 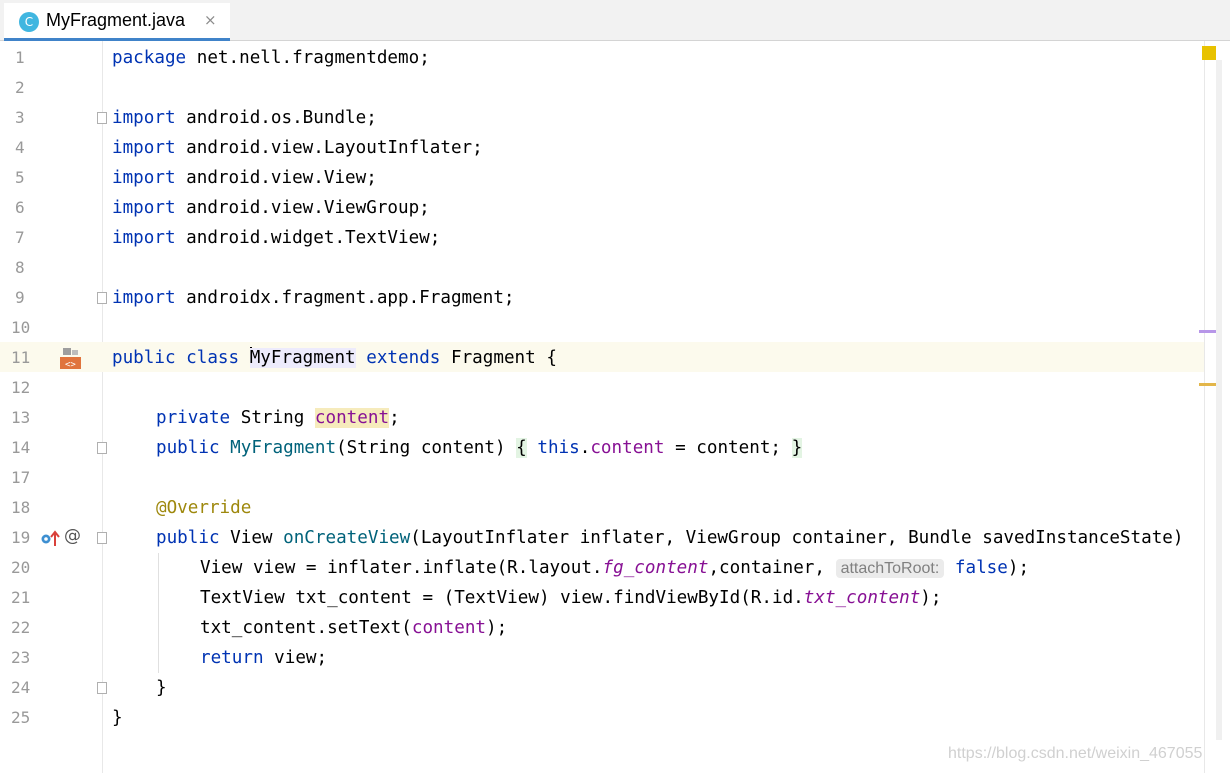 I want to click on code-line-18: @Override, so click(x=203, y=508).